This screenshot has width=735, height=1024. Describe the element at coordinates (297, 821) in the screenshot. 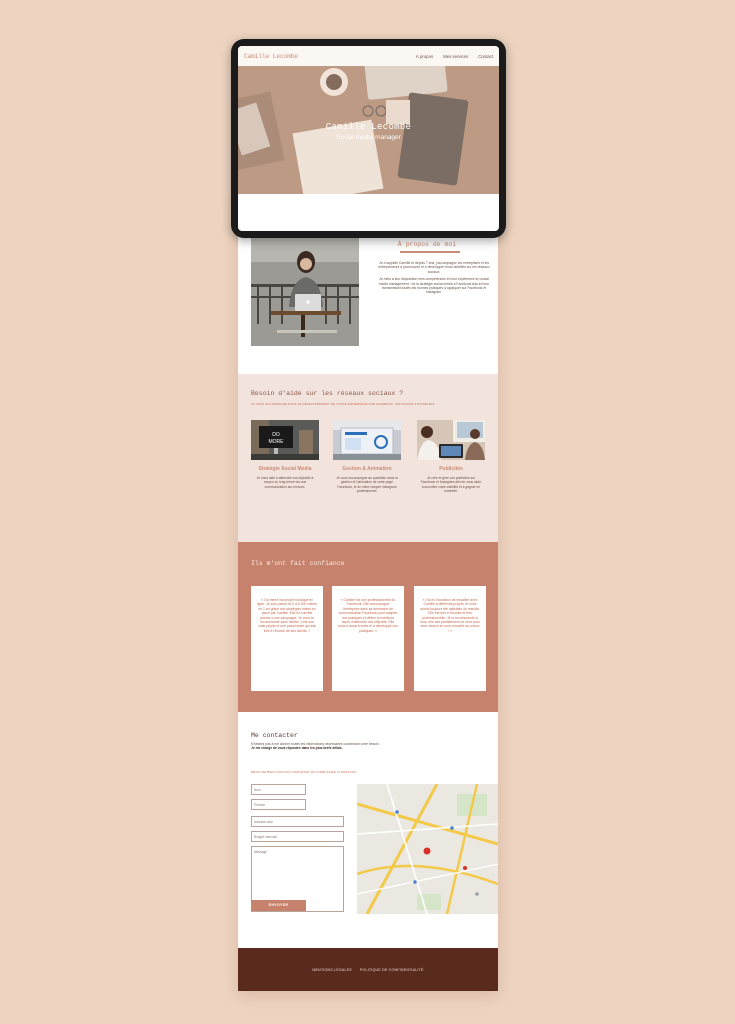

I see `email-field: Adresse mail` at that location.